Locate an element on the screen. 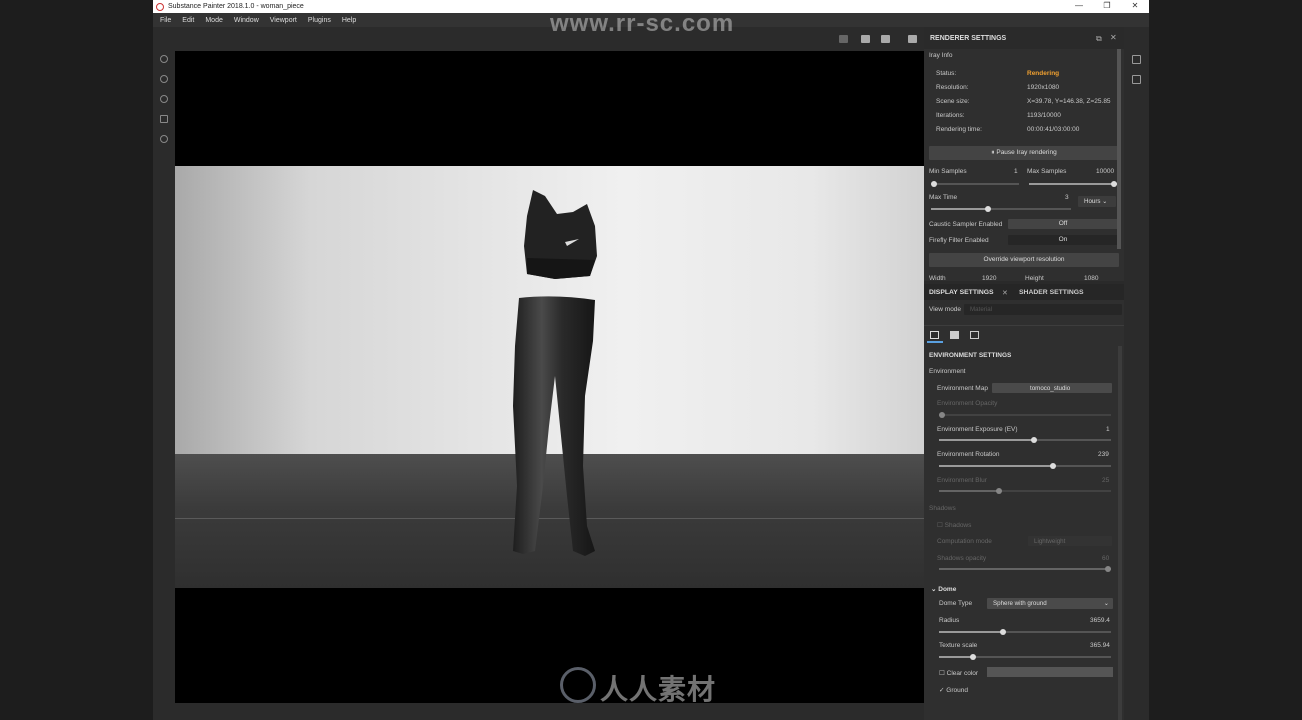 This screenshot has width=1302, height=720. garment-render is located at coordinates (555, 373).